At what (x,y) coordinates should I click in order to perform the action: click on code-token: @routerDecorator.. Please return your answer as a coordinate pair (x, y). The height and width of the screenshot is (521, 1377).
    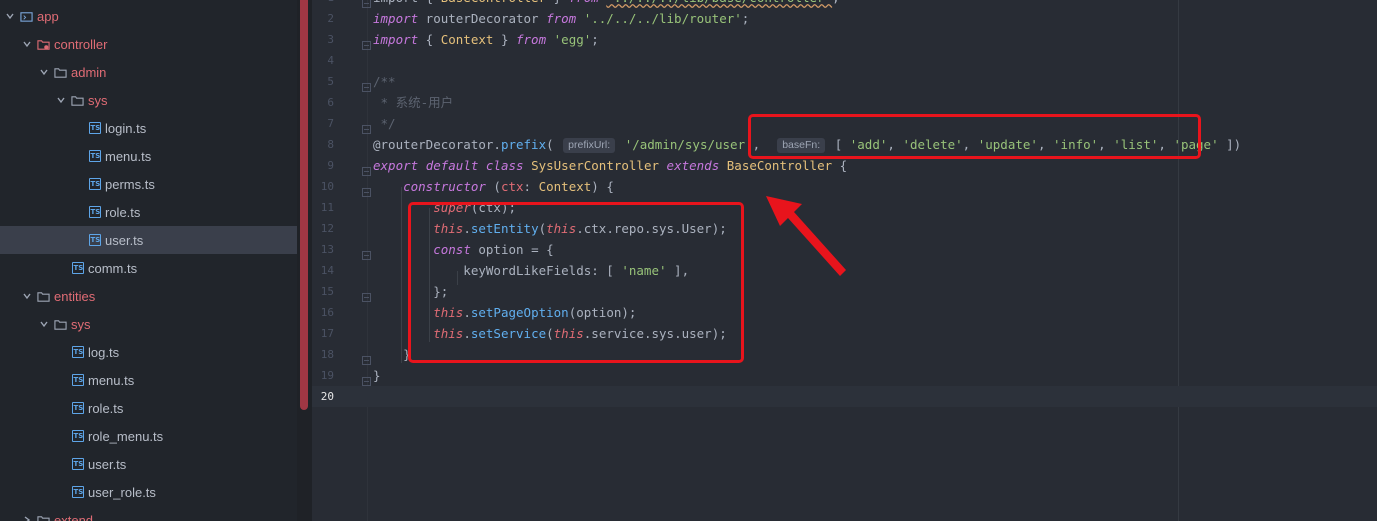
    Looking at the image, I should click on (437, 144).